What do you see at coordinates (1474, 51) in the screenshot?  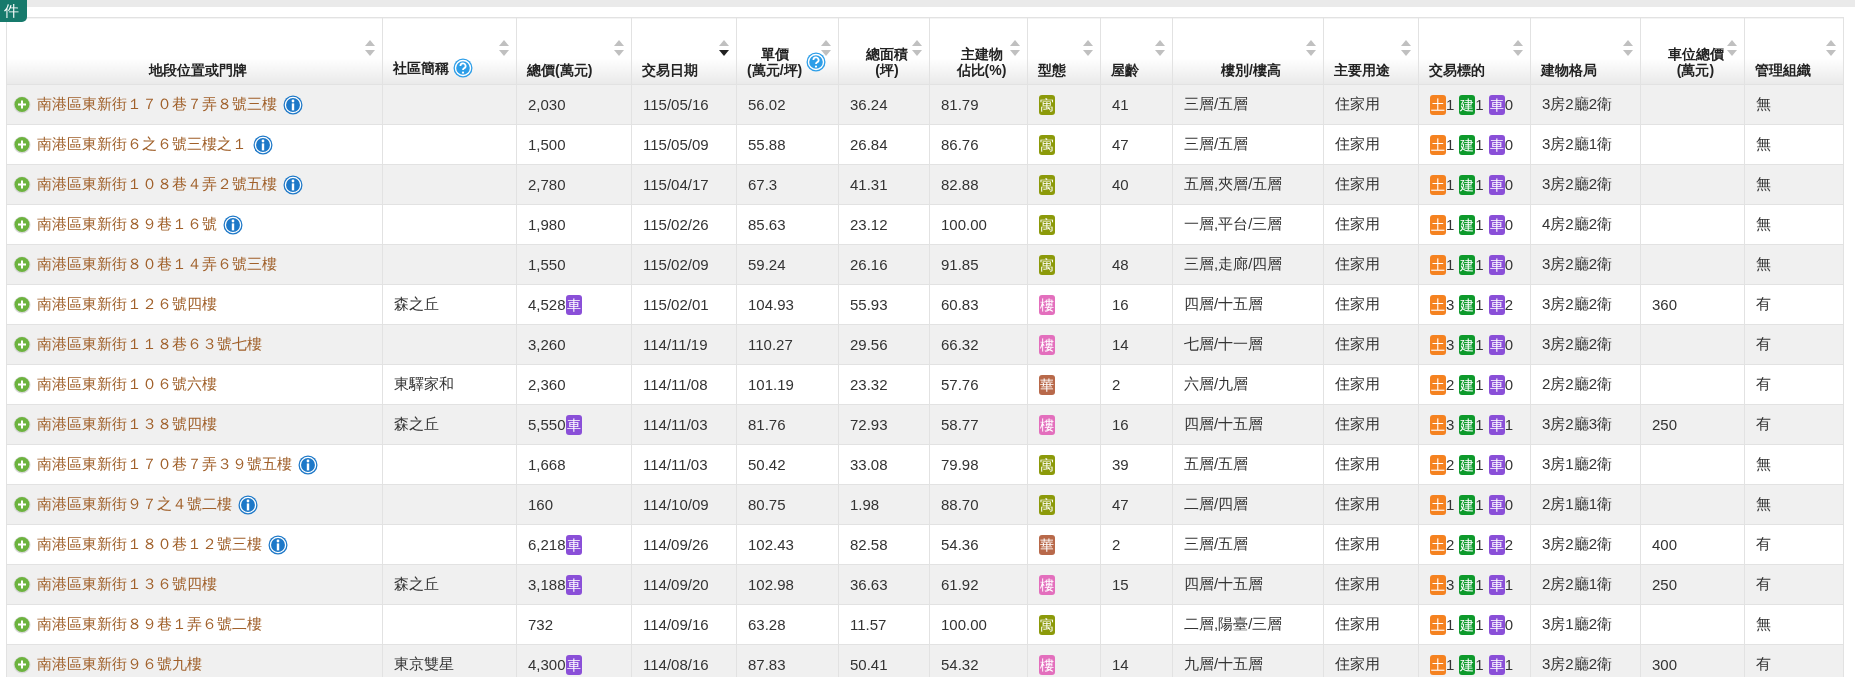 I see `column-header: 交易標的` at bounding box center [1474, 51].